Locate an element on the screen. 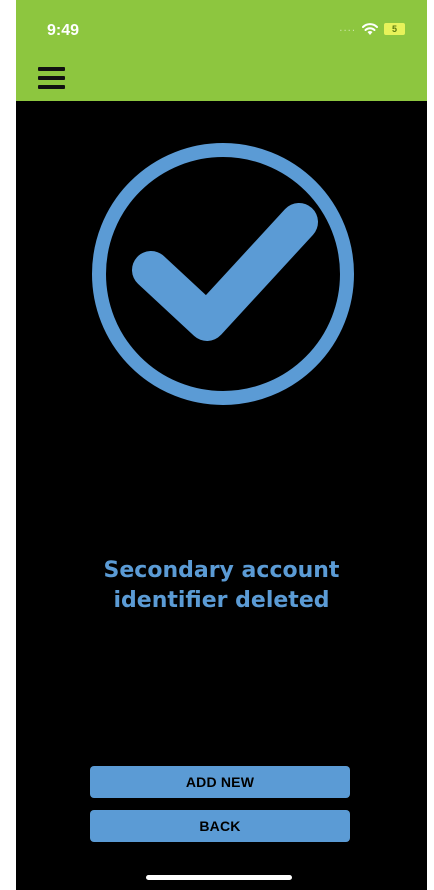 The height and width of the screenshot is (890, 434). back-button: BACK is located at coordinates (220, 826).